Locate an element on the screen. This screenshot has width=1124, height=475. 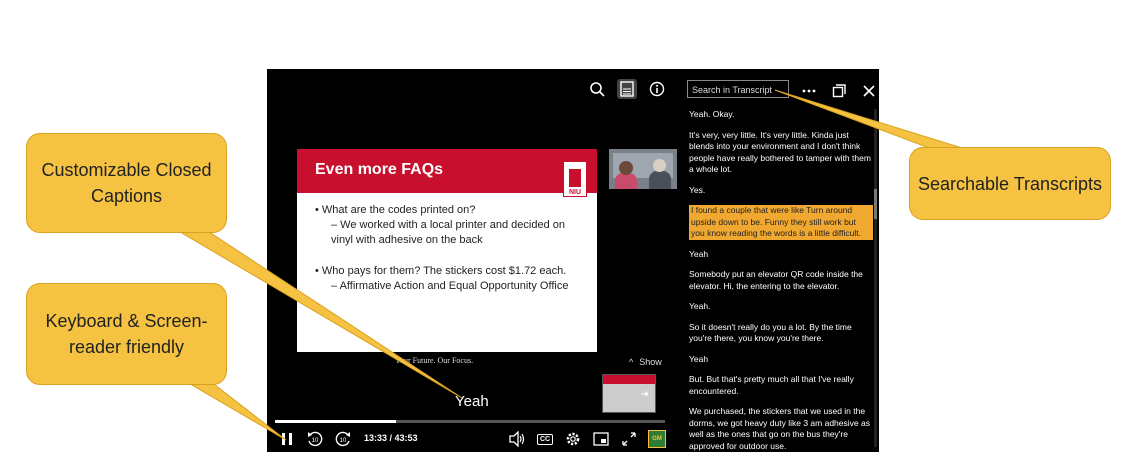
keyboard-callout: Keyboard & Screen-reader friendly is located at coordinates (126, 334).